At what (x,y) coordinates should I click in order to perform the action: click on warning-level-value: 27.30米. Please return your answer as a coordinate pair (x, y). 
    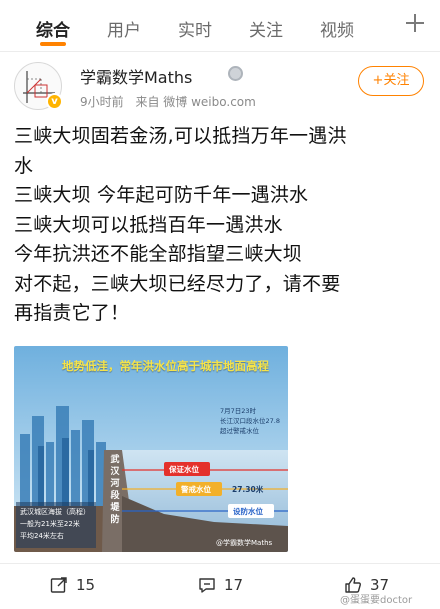
    Looking at the image, I should click on (248, 489).